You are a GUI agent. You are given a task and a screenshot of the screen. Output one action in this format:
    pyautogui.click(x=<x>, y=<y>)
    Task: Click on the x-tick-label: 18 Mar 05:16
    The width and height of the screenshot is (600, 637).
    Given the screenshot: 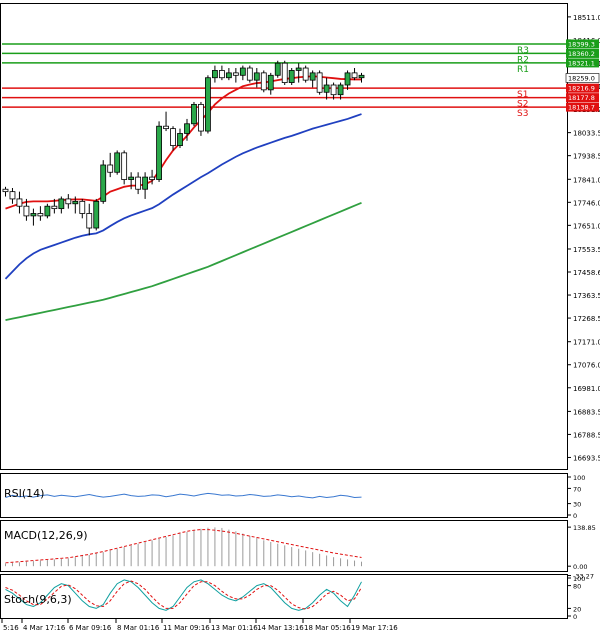 What is the action you would take?
    pyautogui.click(x=327, y=628)
    